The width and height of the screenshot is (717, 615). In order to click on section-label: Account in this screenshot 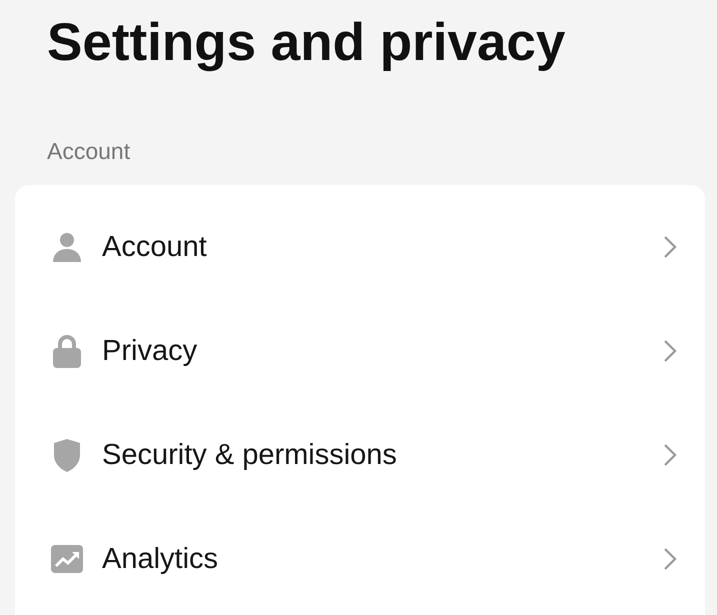, I will do `click(89, 151)`.